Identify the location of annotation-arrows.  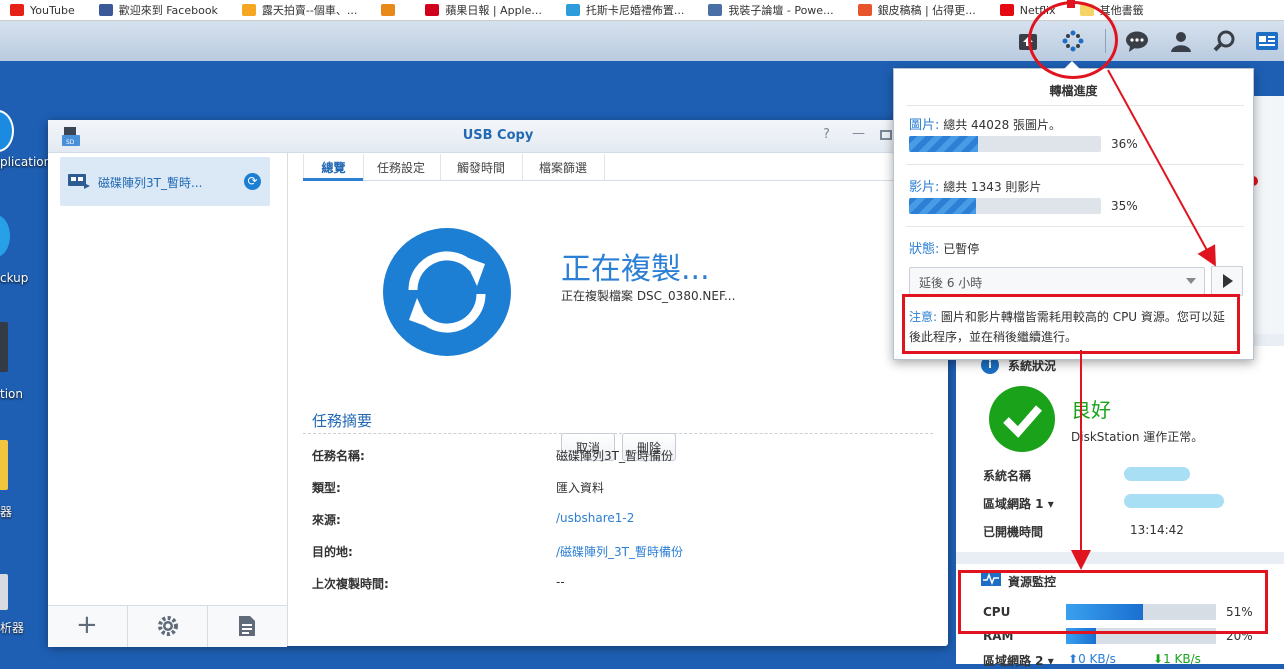
(1143, 319).